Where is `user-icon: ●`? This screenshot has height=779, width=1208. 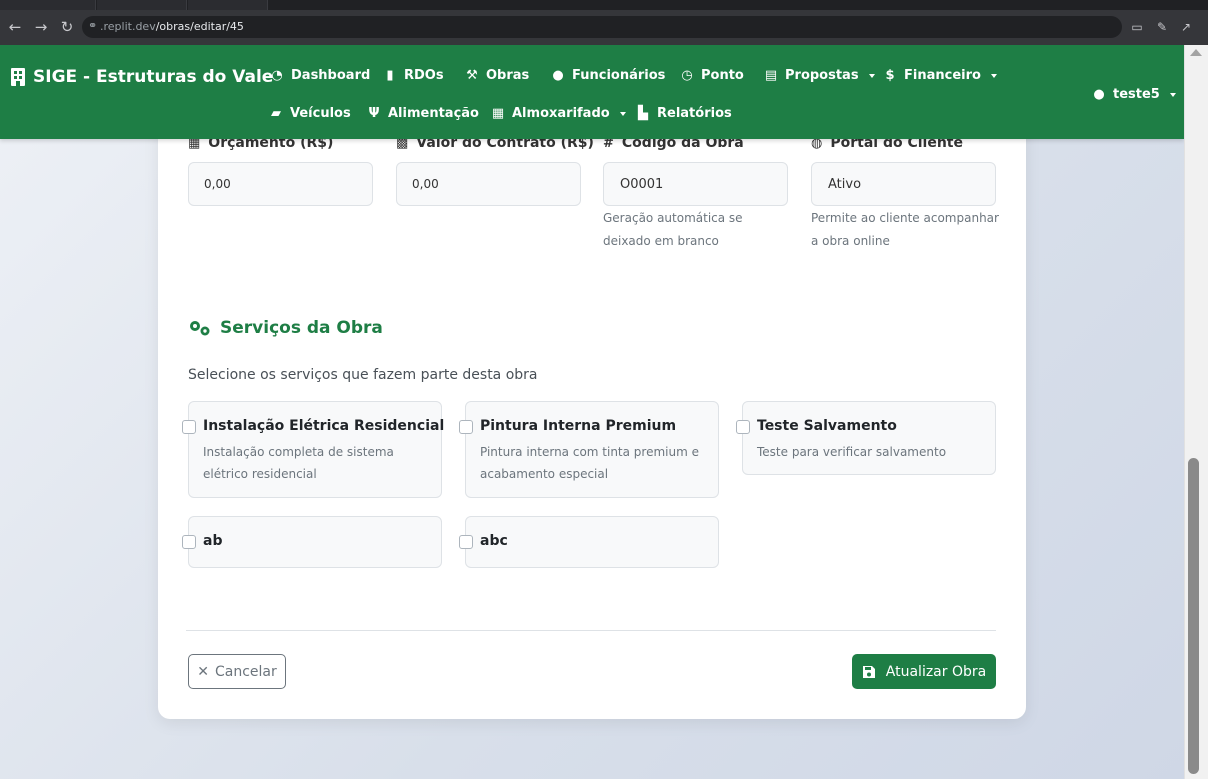
user-icon: ● is located at coordinates (1099, 94).